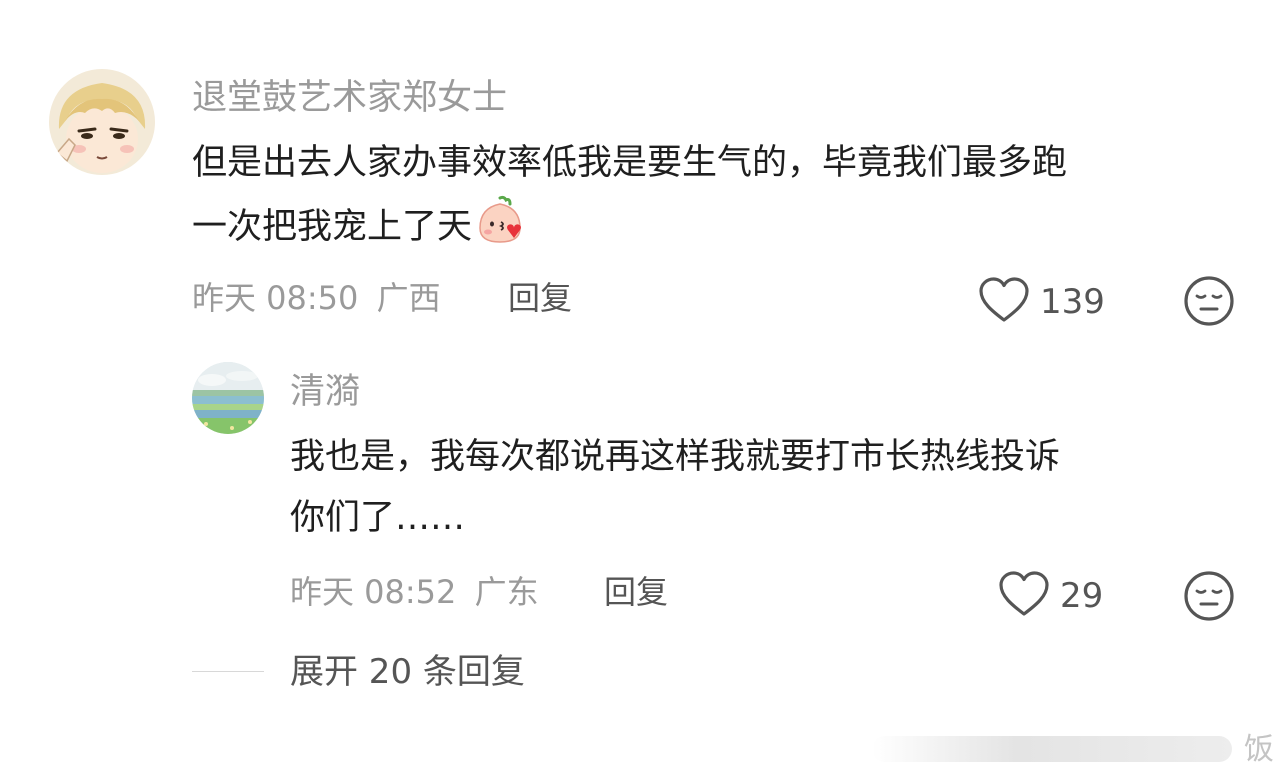 The height and width of the screenshot is (780, 1284). What do you see at coordinates (506, 592) in the screenshot?
I see `reply-location: 广东` at bounding box center [506, 592].